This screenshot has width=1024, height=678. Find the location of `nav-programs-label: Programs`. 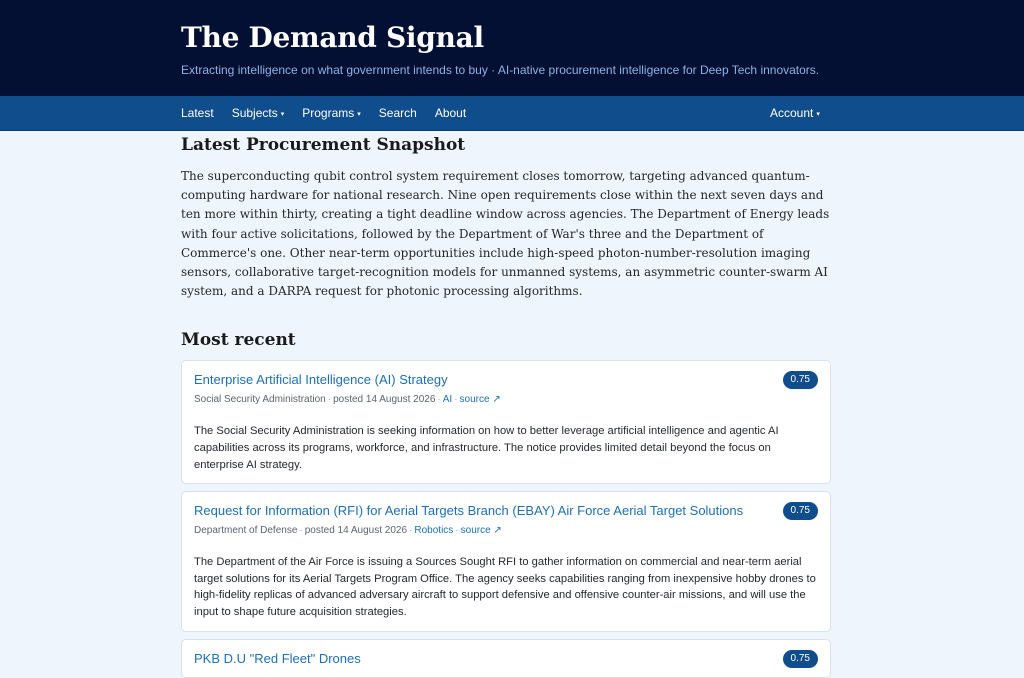

nav-programs-label: Programs is located at coordinates (328, 113).